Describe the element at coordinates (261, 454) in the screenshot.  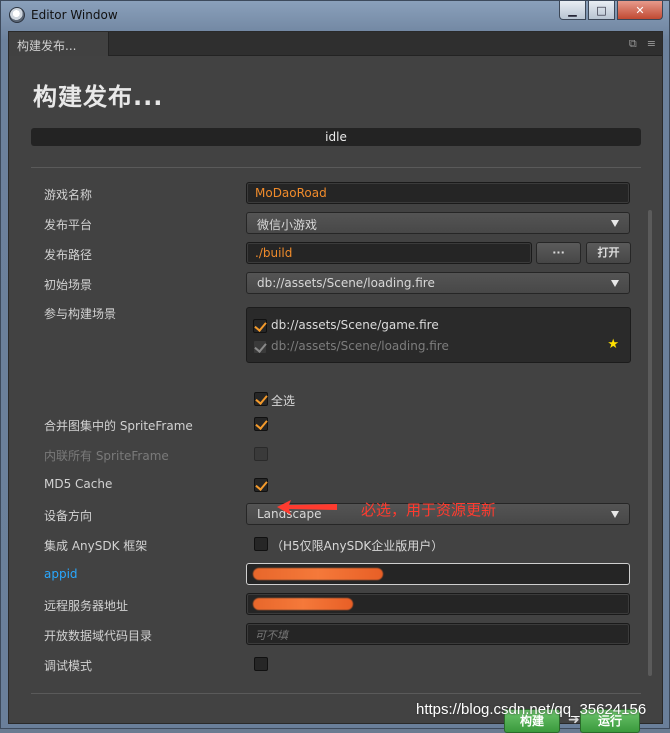
I see `inline-sprite-checkbox` at that location.